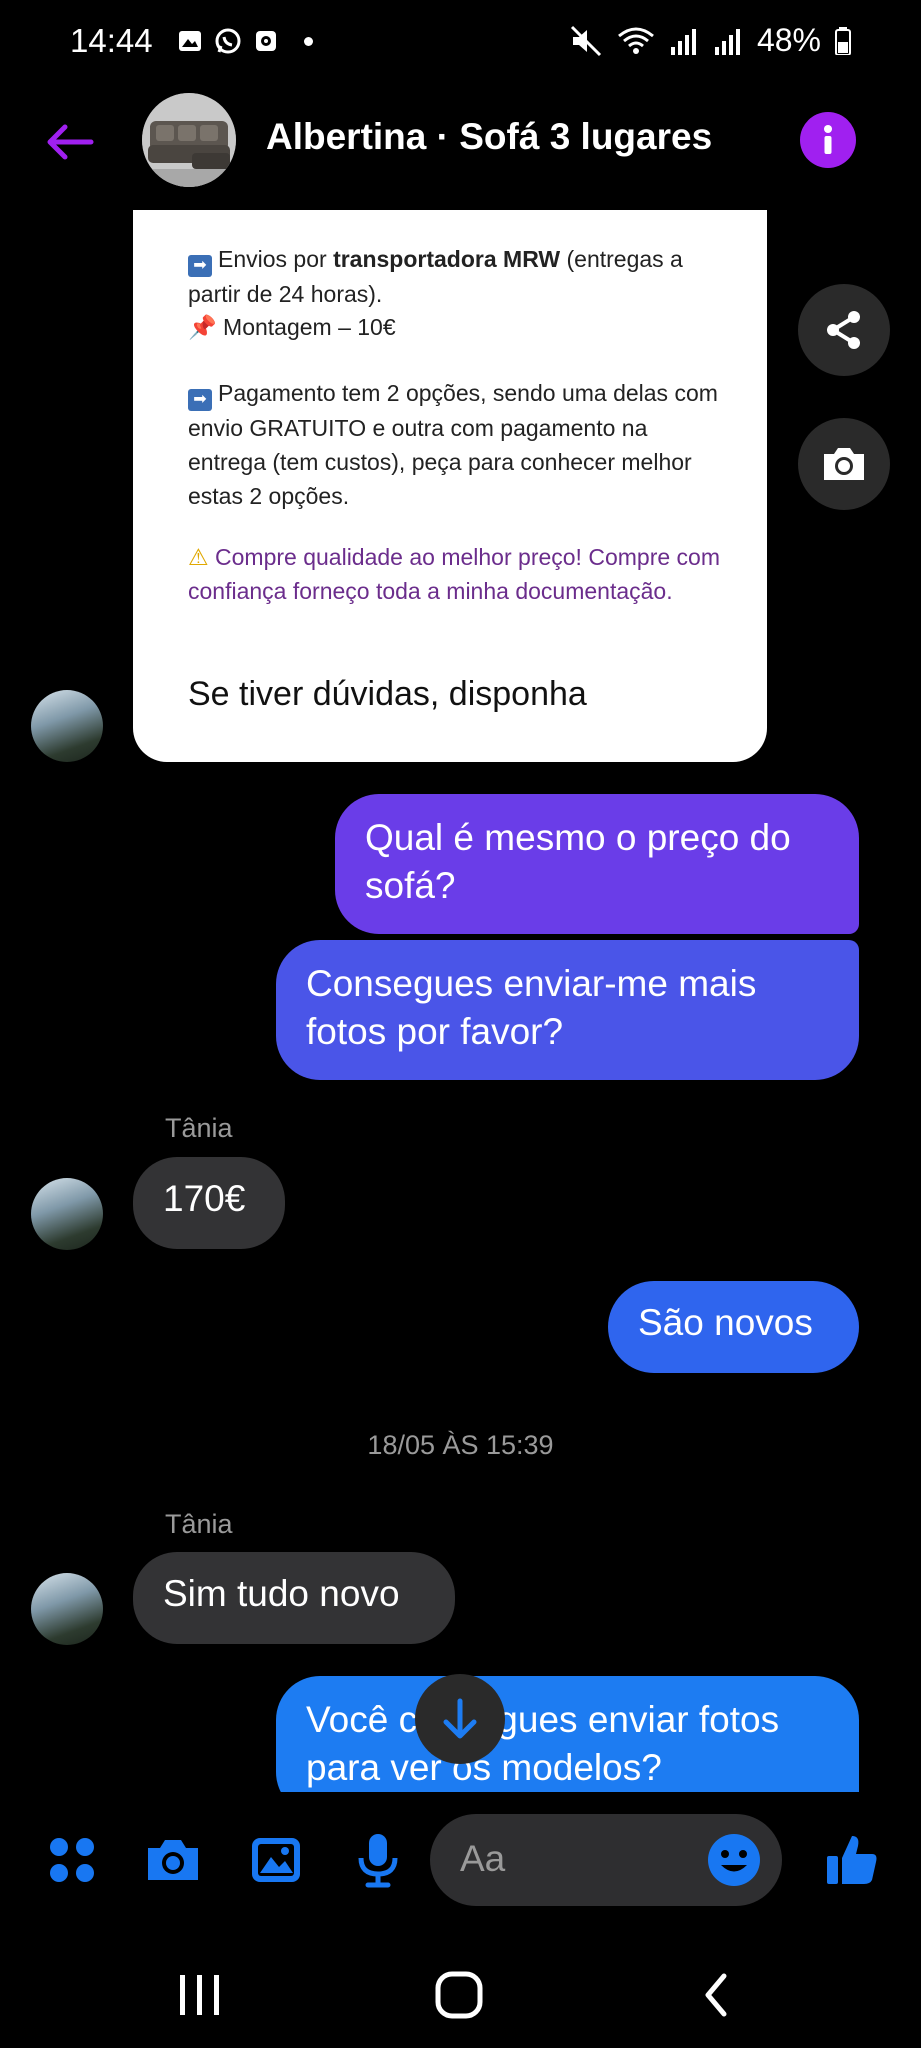  I want to click on mic-icon, so click(378, 1861).